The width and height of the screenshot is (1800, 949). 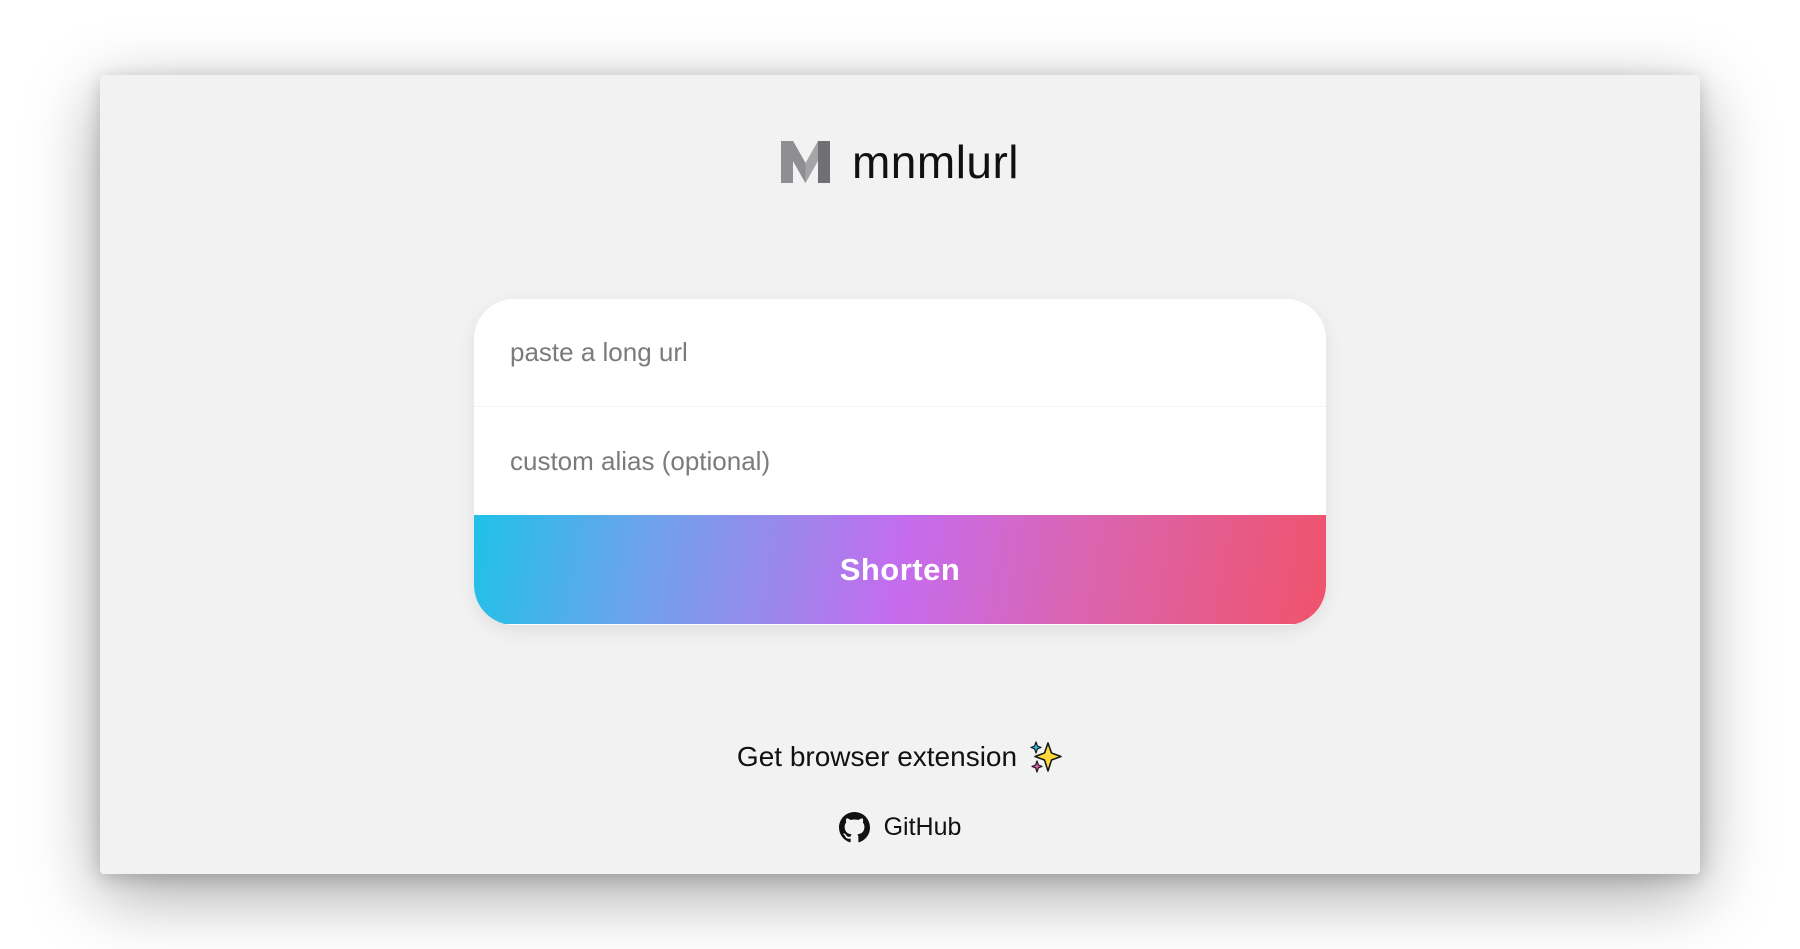 I want to click on github-icon, so click(x=854, y=827).